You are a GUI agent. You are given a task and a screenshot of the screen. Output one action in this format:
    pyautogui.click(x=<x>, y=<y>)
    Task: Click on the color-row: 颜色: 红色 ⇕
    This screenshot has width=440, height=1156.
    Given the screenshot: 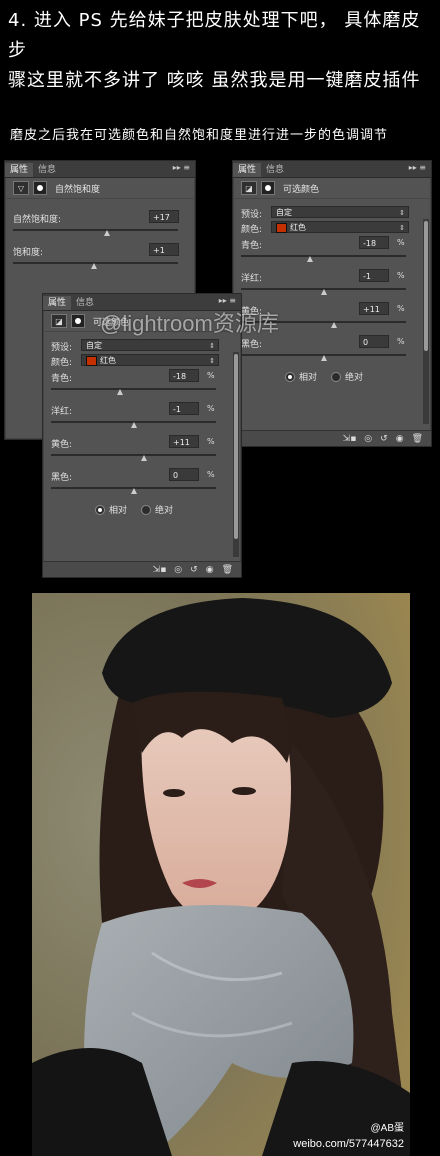 What is the action you would take?
    pyautogui.click(x=332, y=227)
    